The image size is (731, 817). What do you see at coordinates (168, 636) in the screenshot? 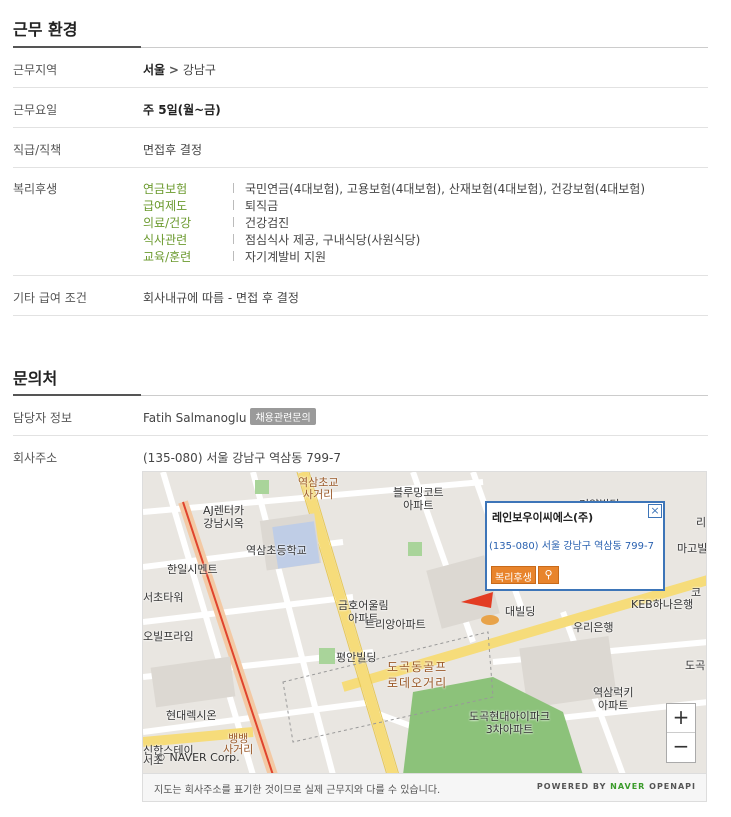
I see `map-label: 오빌프라임` at bounding box center [168, 636].